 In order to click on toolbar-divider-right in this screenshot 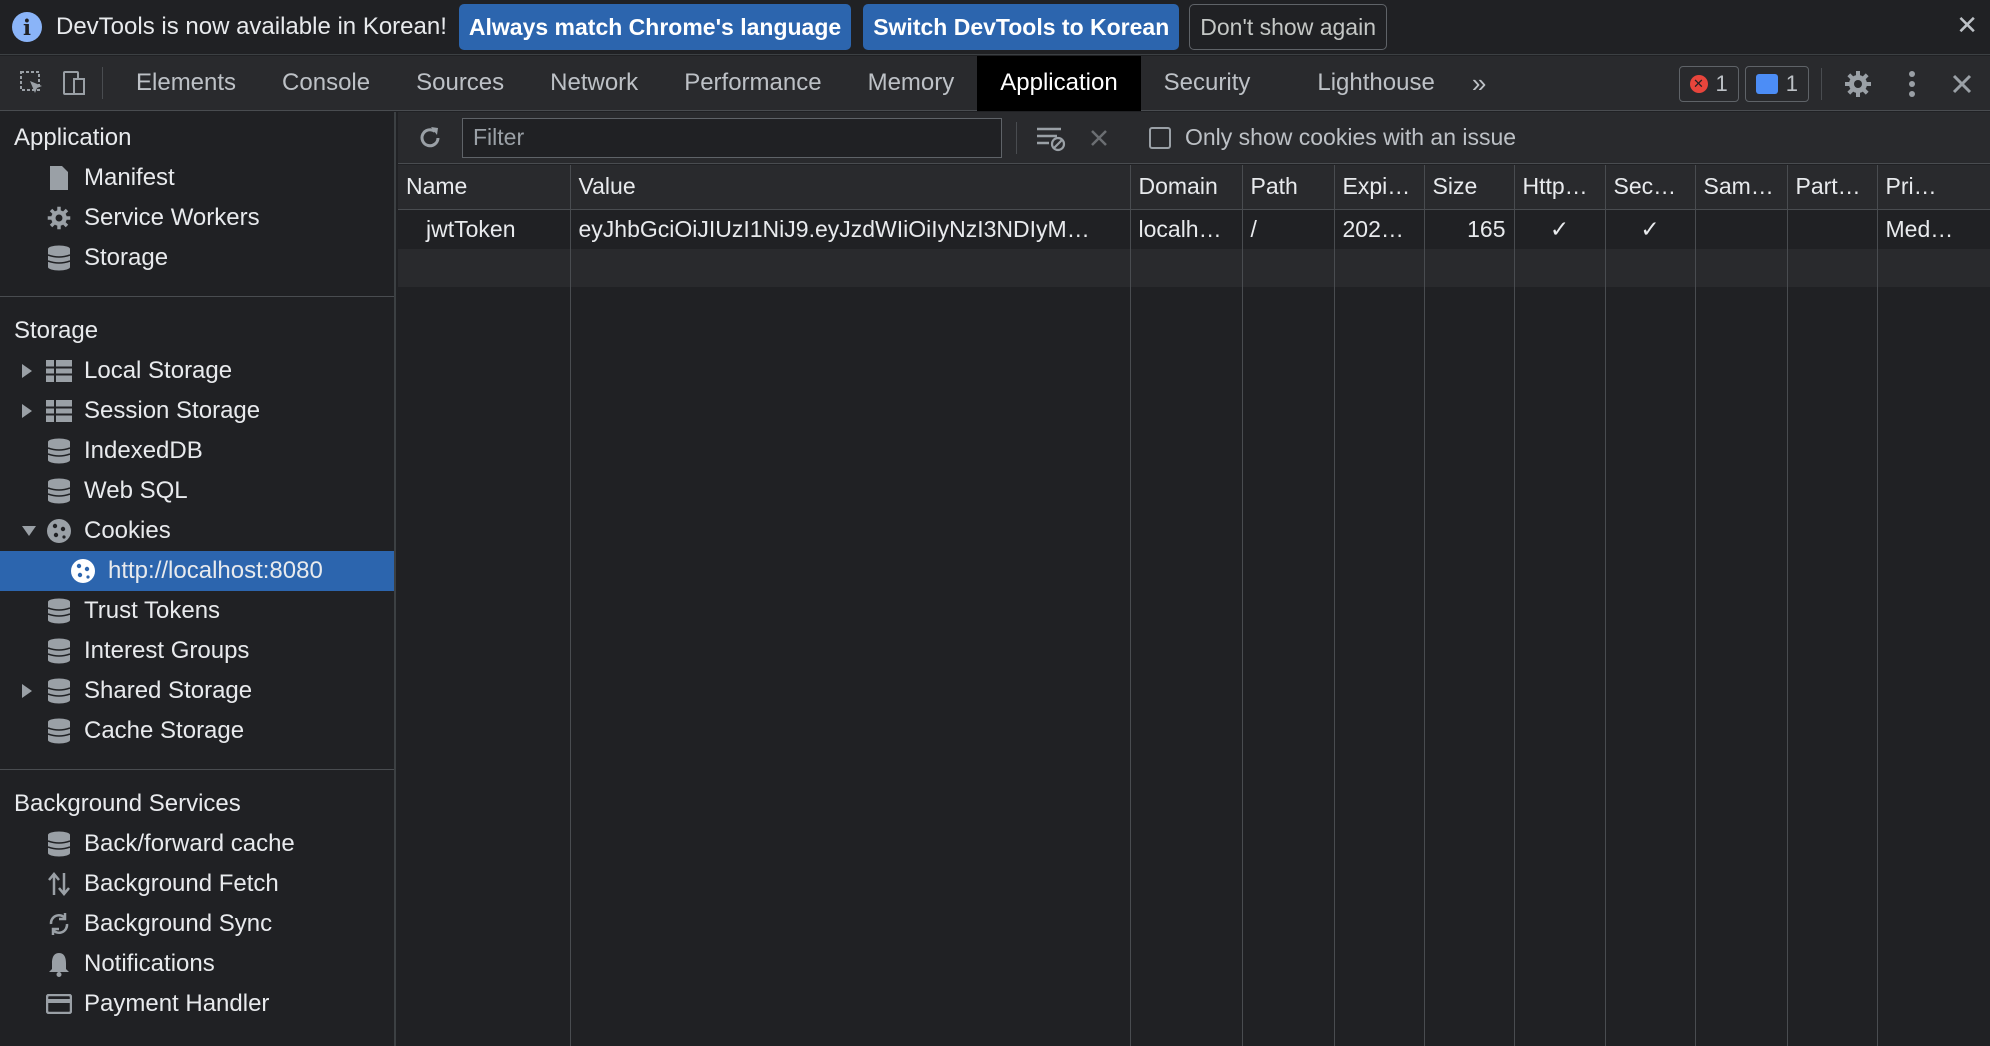, I will do `click(1821, 83)`.